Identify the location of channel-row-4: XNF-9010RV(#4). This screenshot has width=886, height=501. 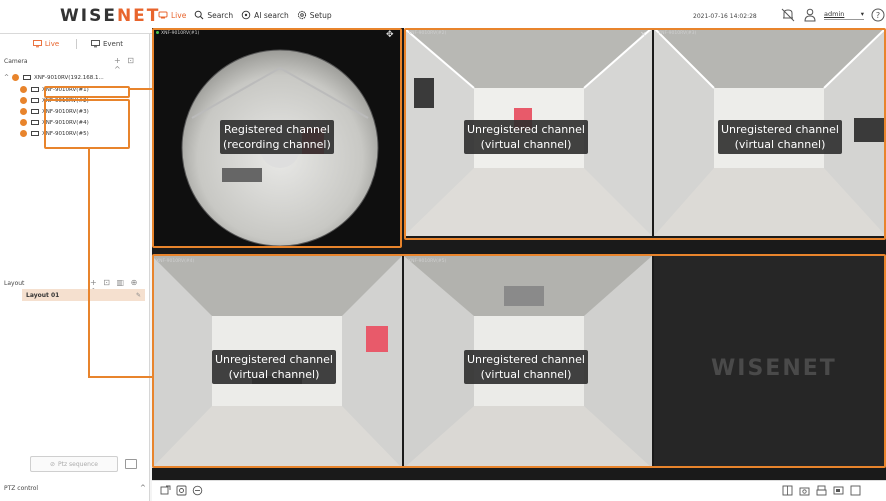
(75, 122).